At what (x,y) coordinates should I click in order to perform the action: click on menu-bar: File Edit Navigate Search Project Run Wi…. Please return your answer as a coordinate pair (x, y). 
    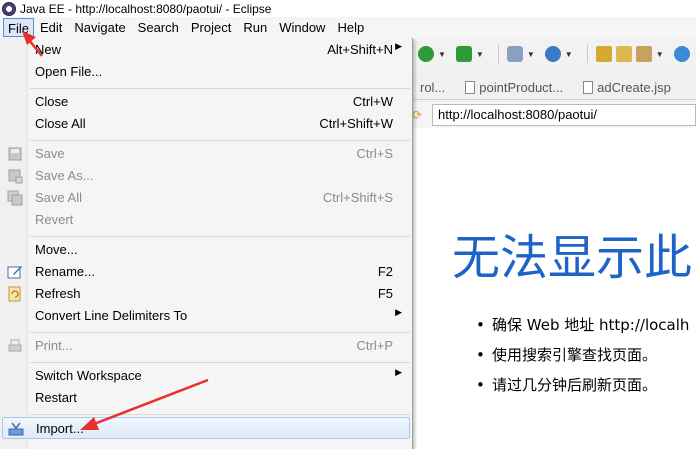
    Looking at the image, I should click on (348, 27).